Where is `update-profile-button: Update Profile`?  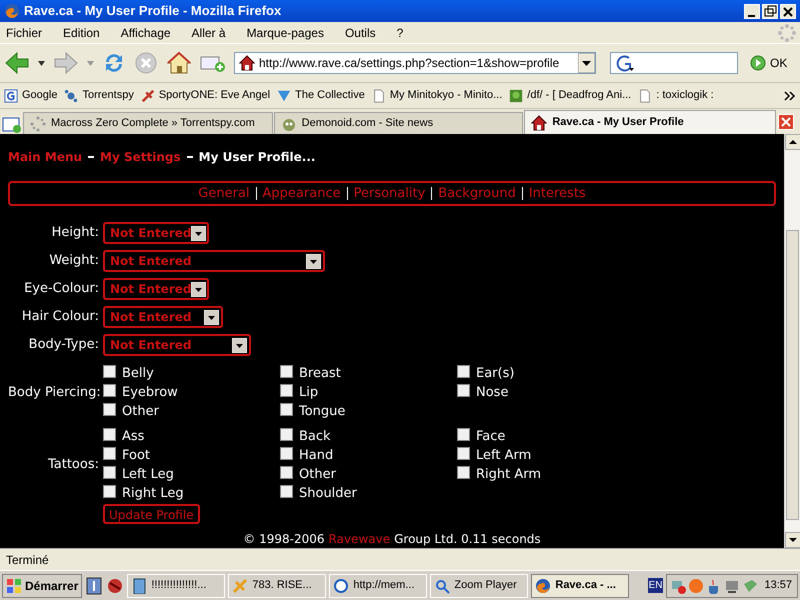 update-profile-button: Update Profile is located at coordinates (151, 514).